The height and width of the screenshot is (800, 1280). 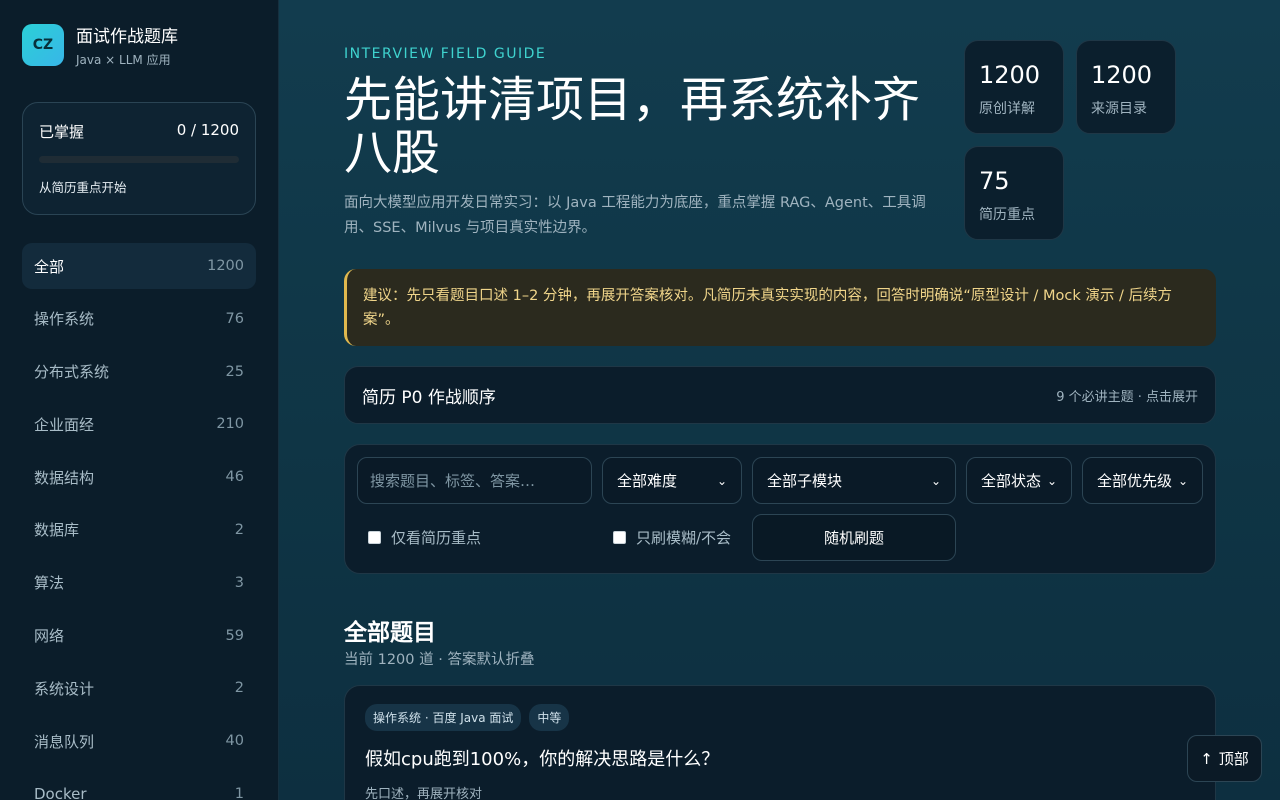 I want to click on stat-number: 75, so click(x=994, y=181).